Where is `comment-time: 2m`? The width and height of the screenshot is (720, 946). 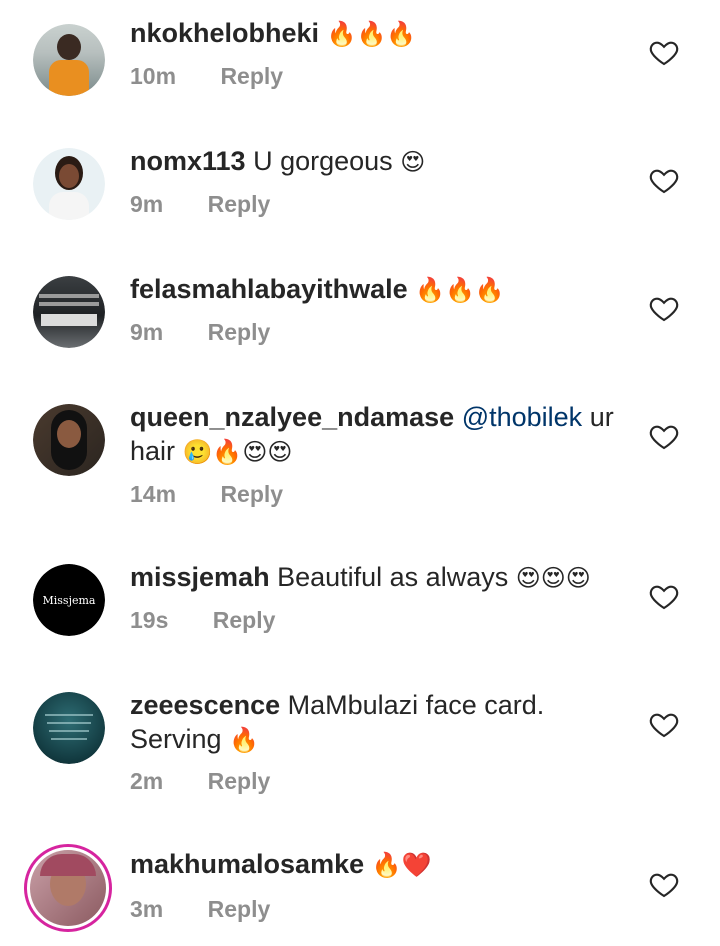 comment-time: 2m is located at coordinates (147, 781).